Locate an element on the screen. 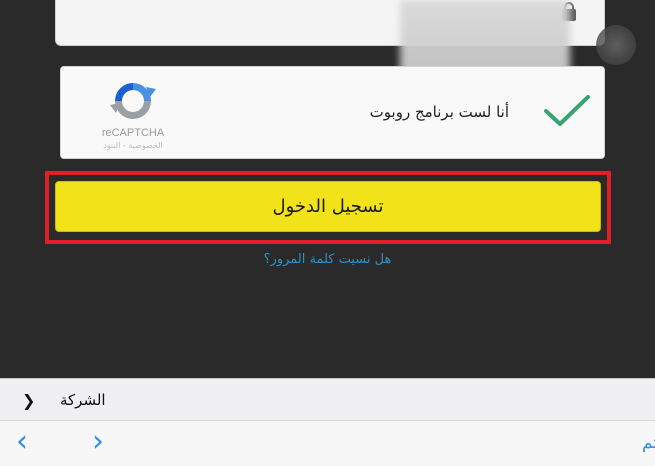 The height and width of the screenshot is (466, 655). checkmark-icon is located at coordinates (567, 111).